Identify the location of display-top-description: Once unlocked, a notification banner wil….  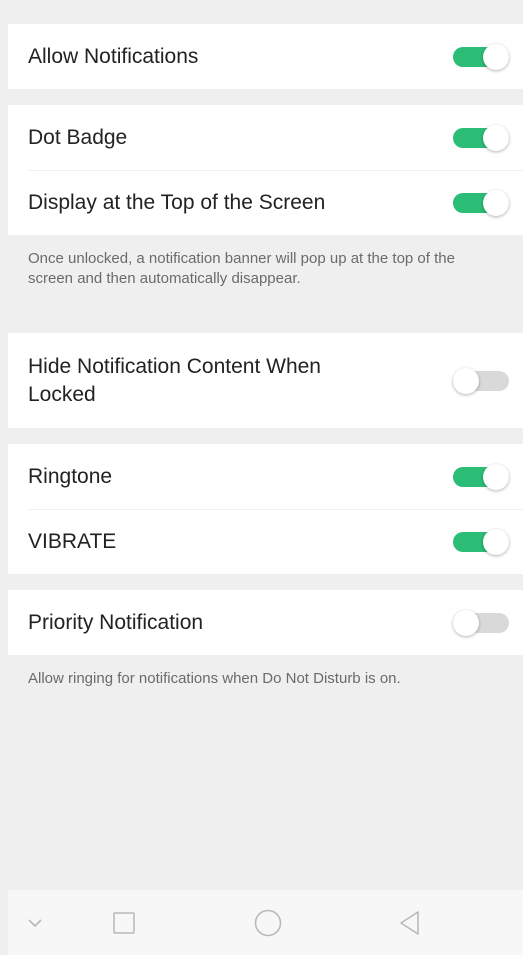
(241, 268).